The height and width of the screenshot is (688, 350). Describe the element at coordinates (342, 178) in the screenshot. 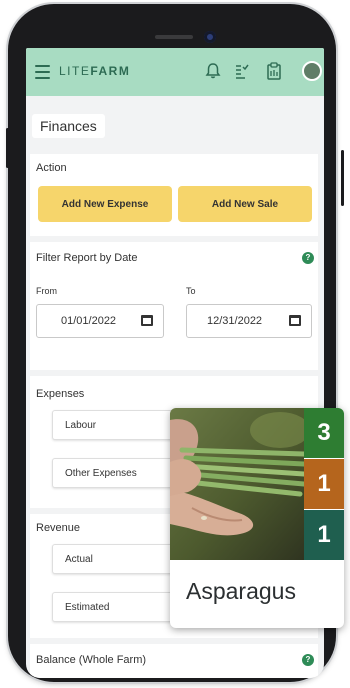

I see `power-button` at that location.